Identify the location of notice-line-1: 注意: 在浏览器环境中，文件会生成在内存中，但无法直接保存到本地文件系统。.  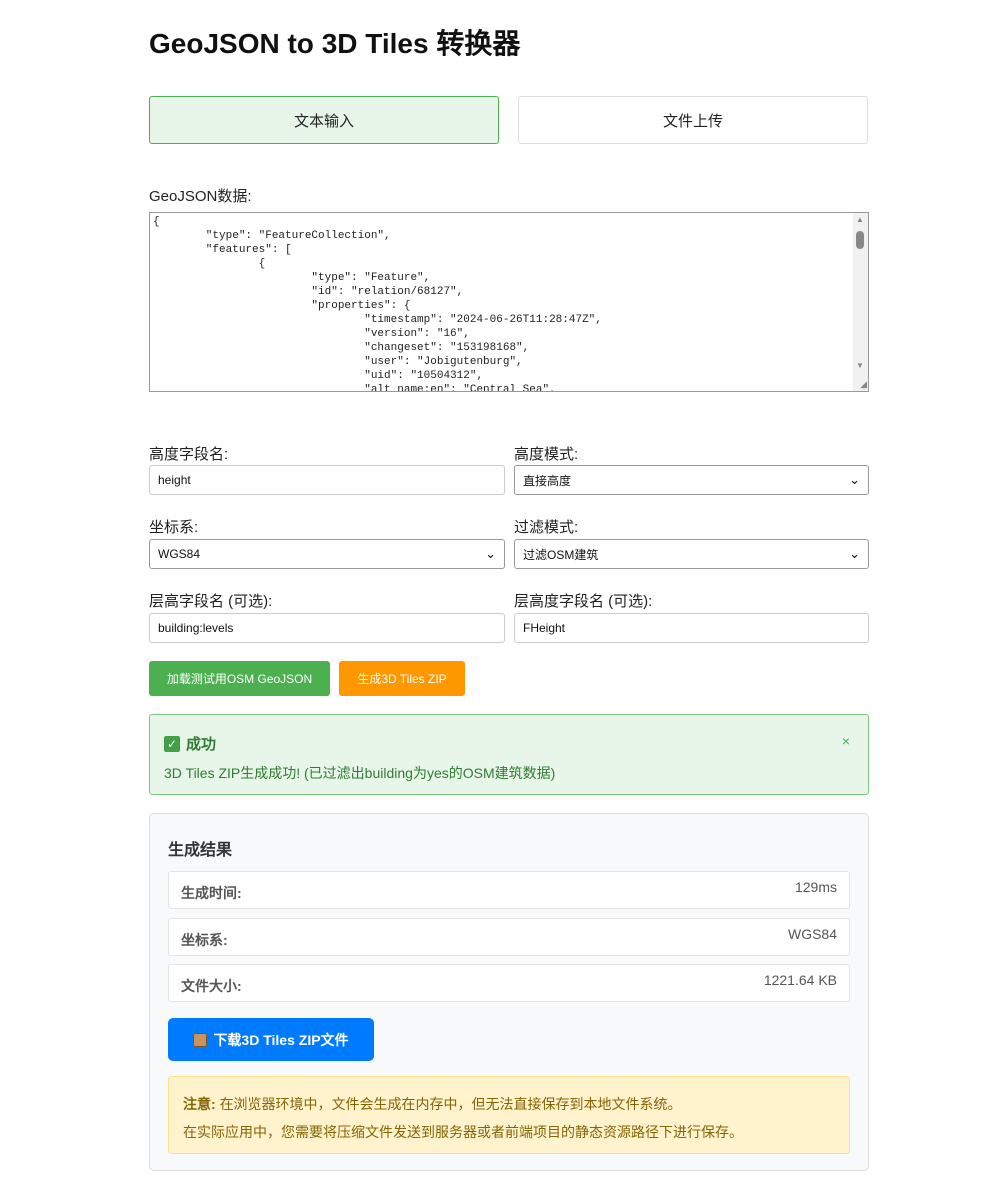
(432, 1104).